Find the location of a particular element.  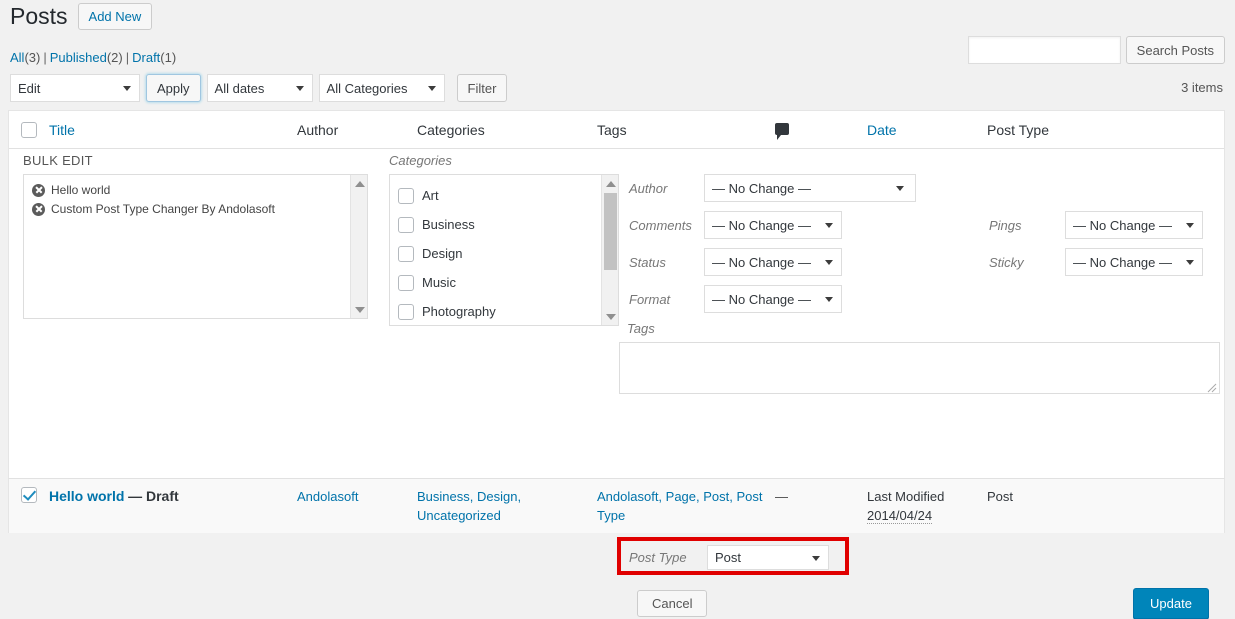

category-checkbox-business is located at coordinates (406, 224).